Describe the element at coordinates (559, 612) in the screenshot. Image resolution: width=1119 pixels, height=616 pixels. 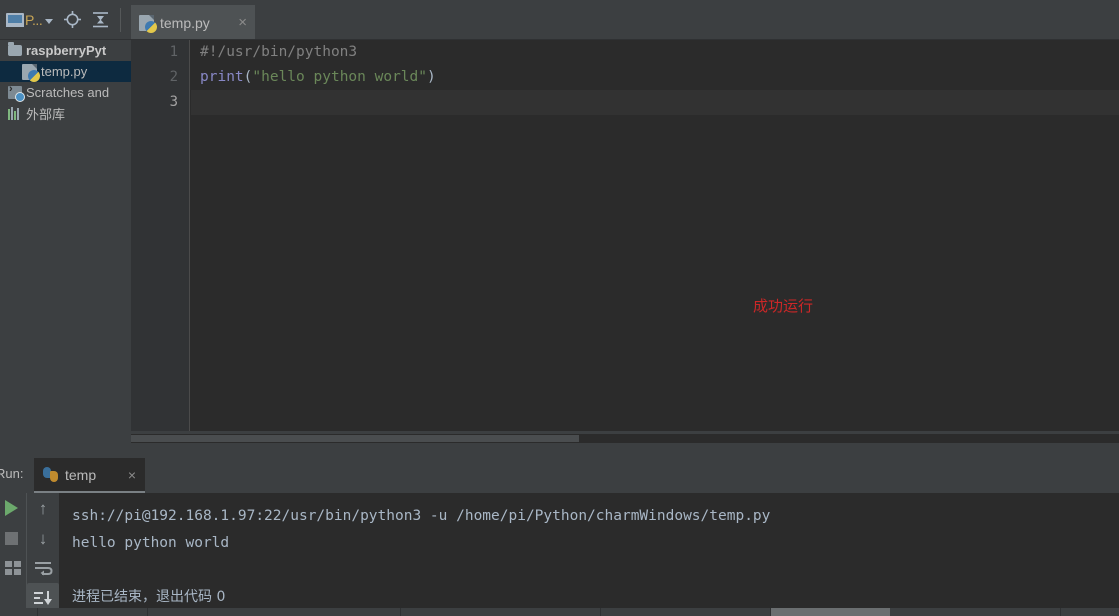
I see `status-bar` at that location.